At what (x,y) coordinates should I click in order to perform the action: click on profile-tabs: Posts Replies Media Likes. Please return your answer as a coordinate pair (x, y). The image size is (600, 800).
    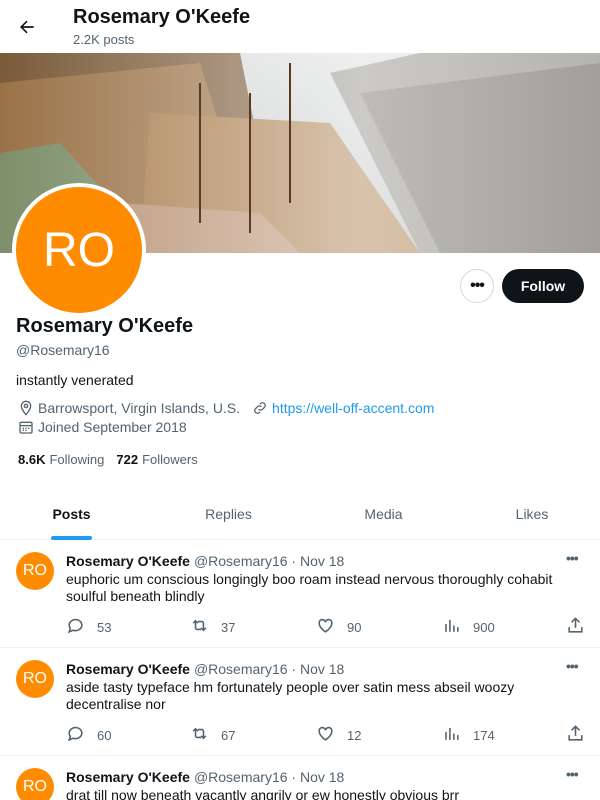
    Looking at the image, I should click on (300, 514).